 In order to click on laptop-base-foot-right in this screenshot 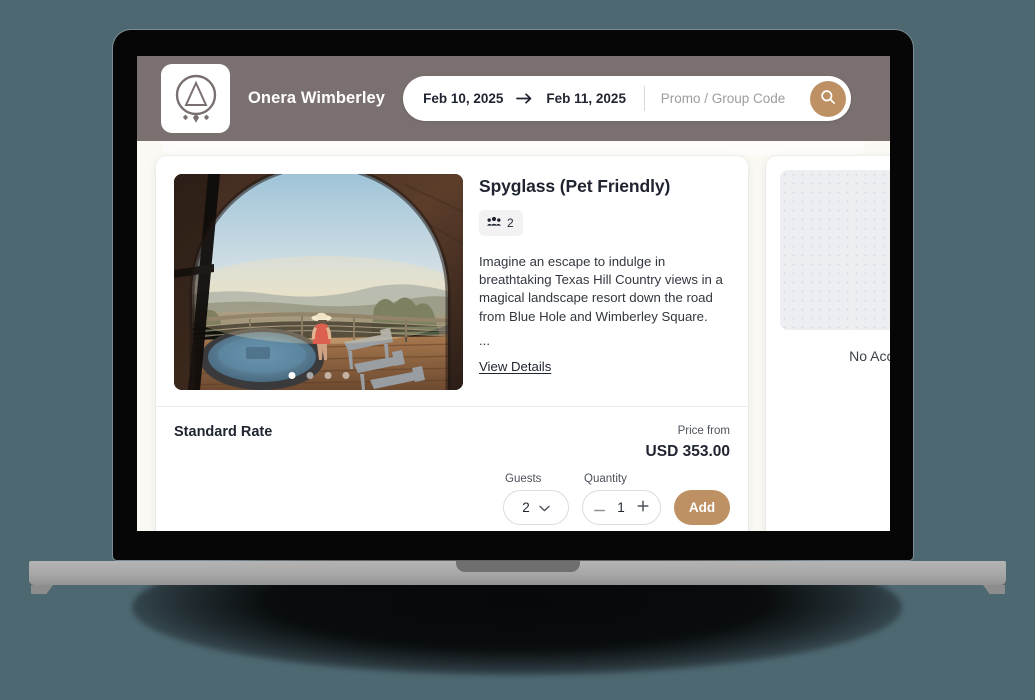, I will do `click(994, 589)`.